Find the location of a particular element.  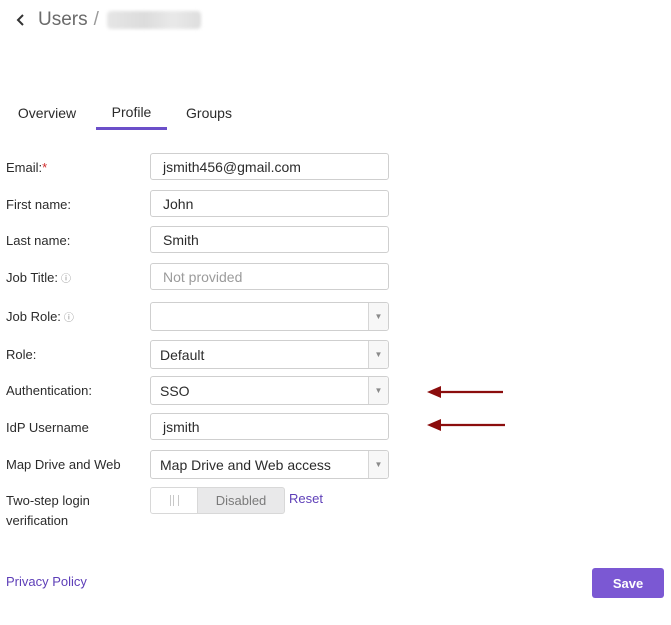

toggle-knob is located at coordinates (174, 500).